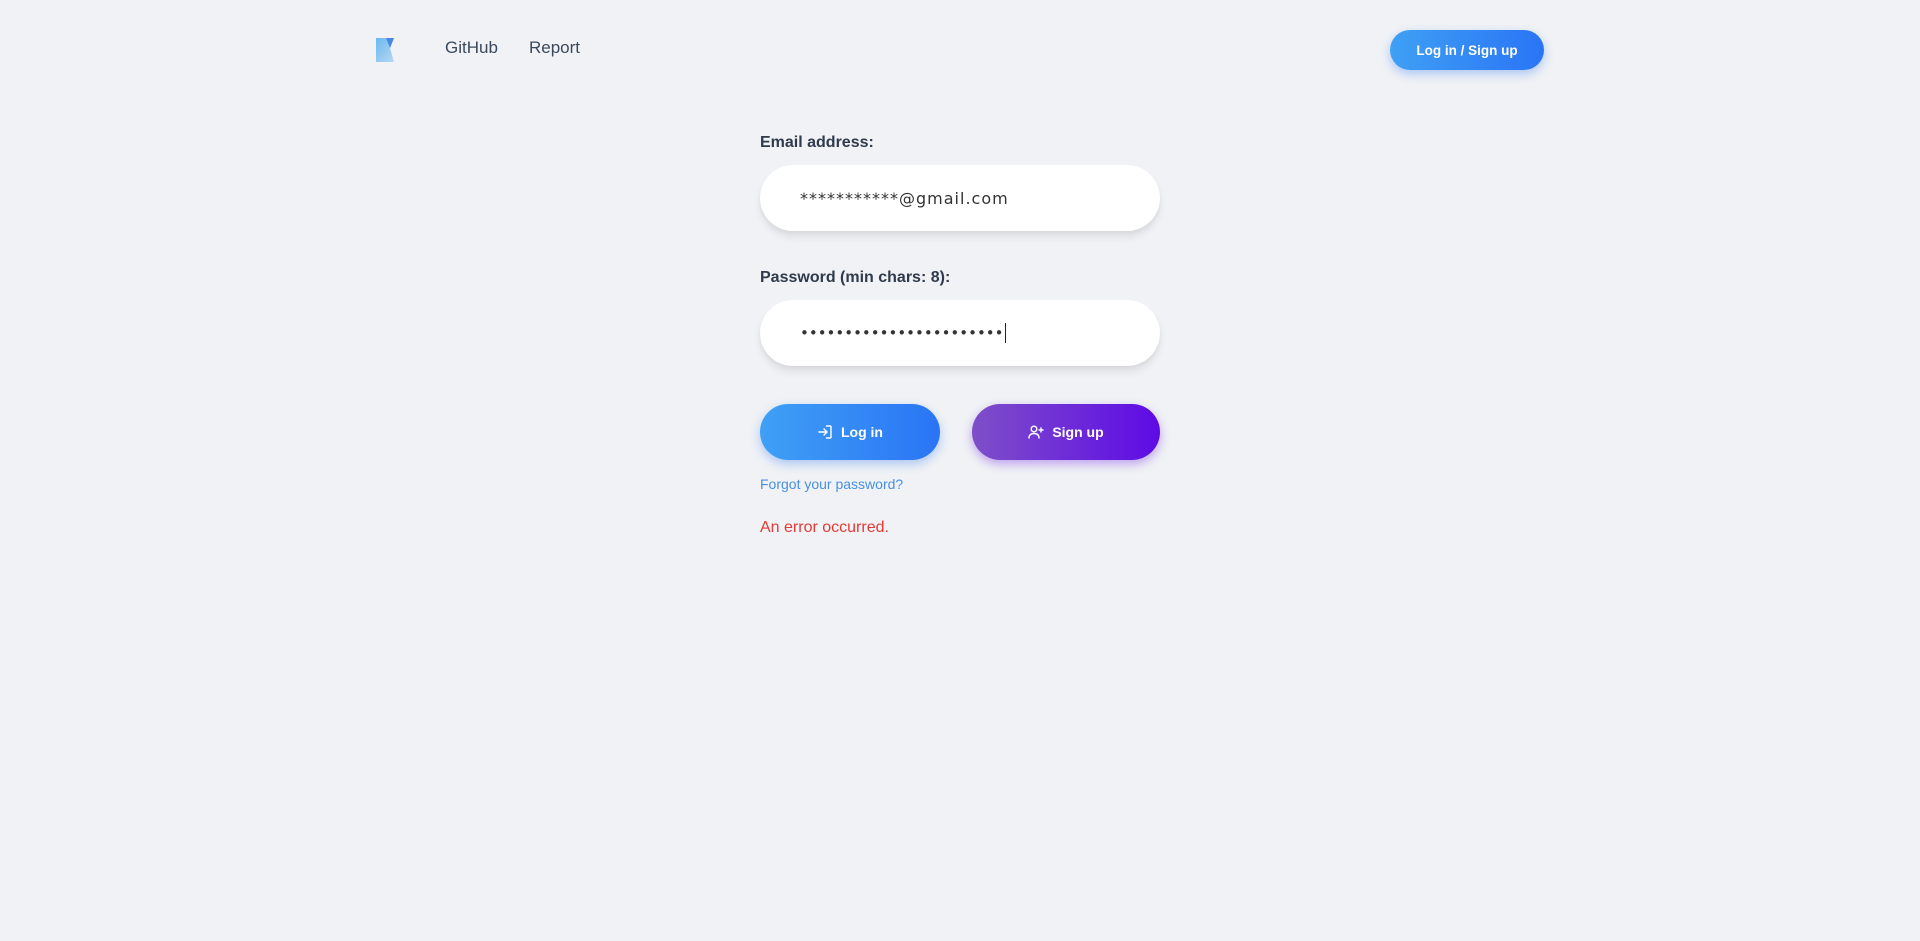 This screenshot has width=1920, height=941. What do you see at coordinates (862, 432) in the screenshot?
I see `login-button-label: Log in` at bounding box center [862, 432].